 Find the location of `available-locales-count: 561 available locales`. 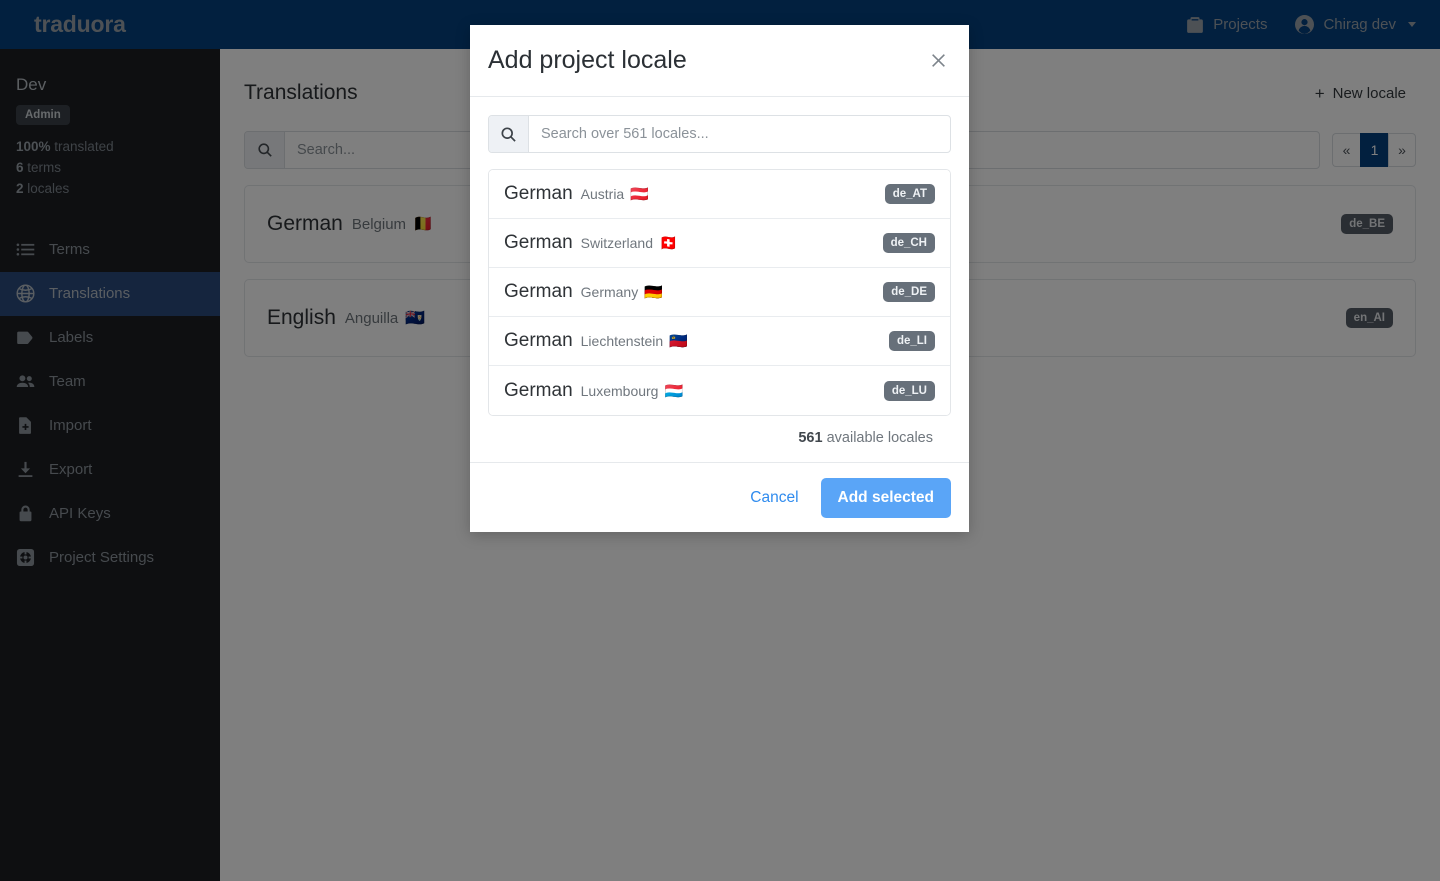

available-locales-count: 561 available locales is located at coordinates (719, 439).